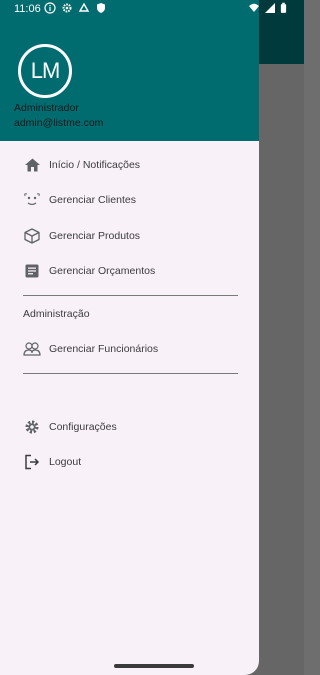 Image resolution: width=320 pixels, height=675 pixels. Describe the element at coordinates (129, 427) in the screenshot. I see `menu-item-settings: Configurações` at that location.